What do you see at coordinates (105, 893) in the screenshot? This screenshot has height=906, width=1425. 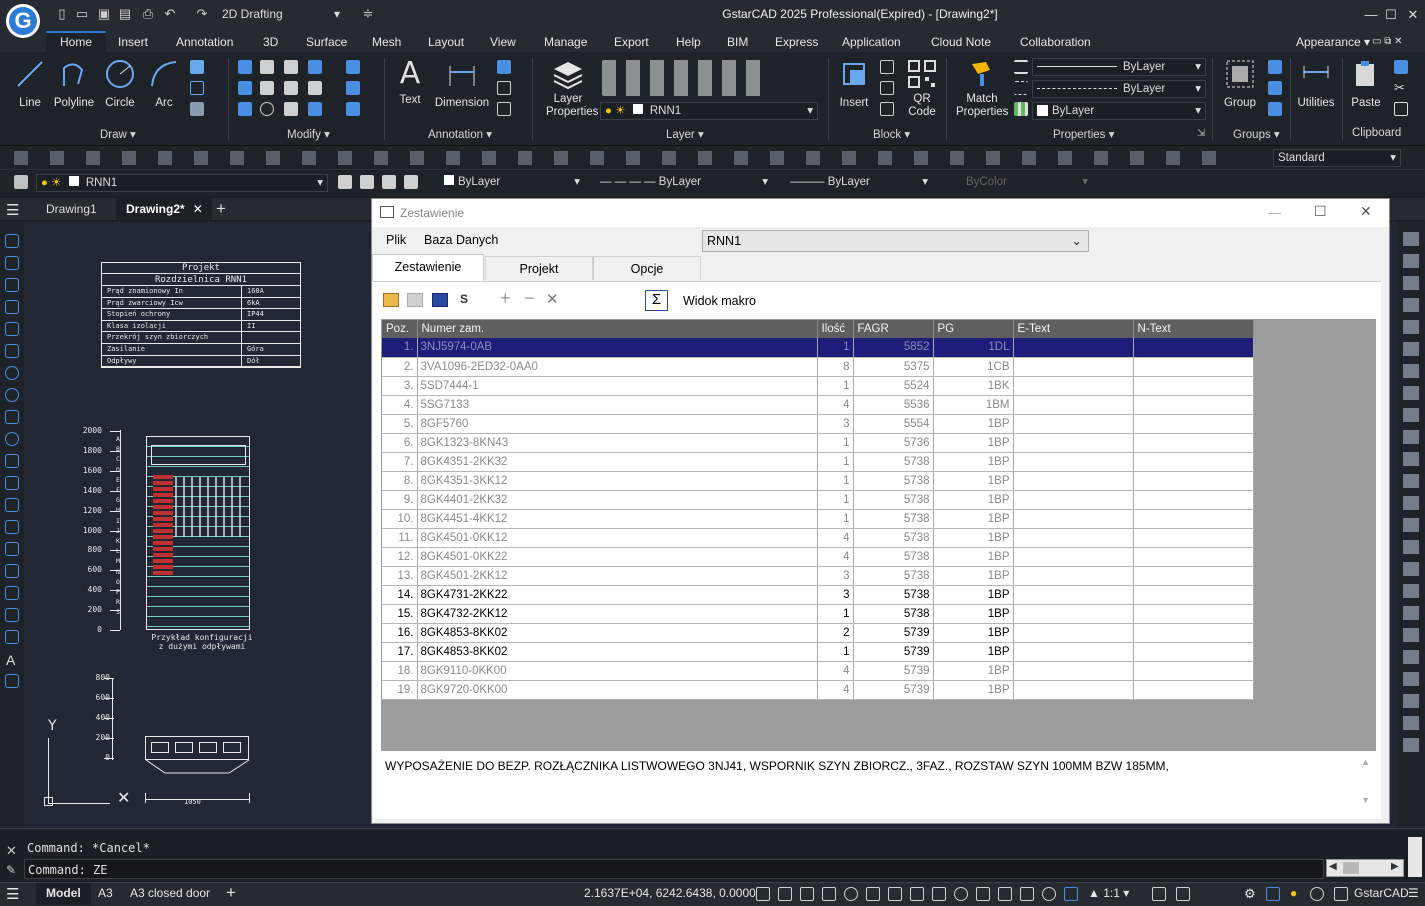 I see `layout-tab-a3: A3` at bounding box center [105, 893].